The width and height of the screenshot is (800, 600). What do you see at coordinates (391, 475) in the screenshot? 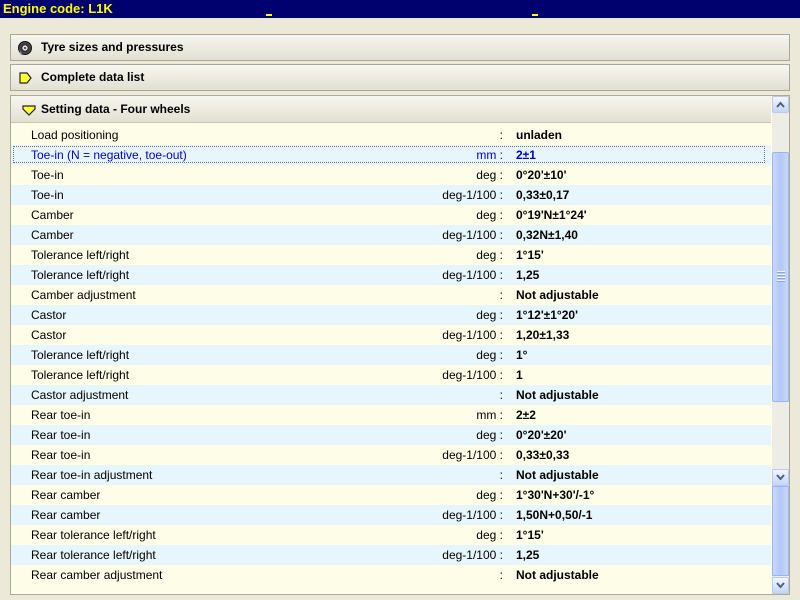
I see `table-row: Rear toe-in adjustment: Not adjustable` at bounding box center [391, 475].